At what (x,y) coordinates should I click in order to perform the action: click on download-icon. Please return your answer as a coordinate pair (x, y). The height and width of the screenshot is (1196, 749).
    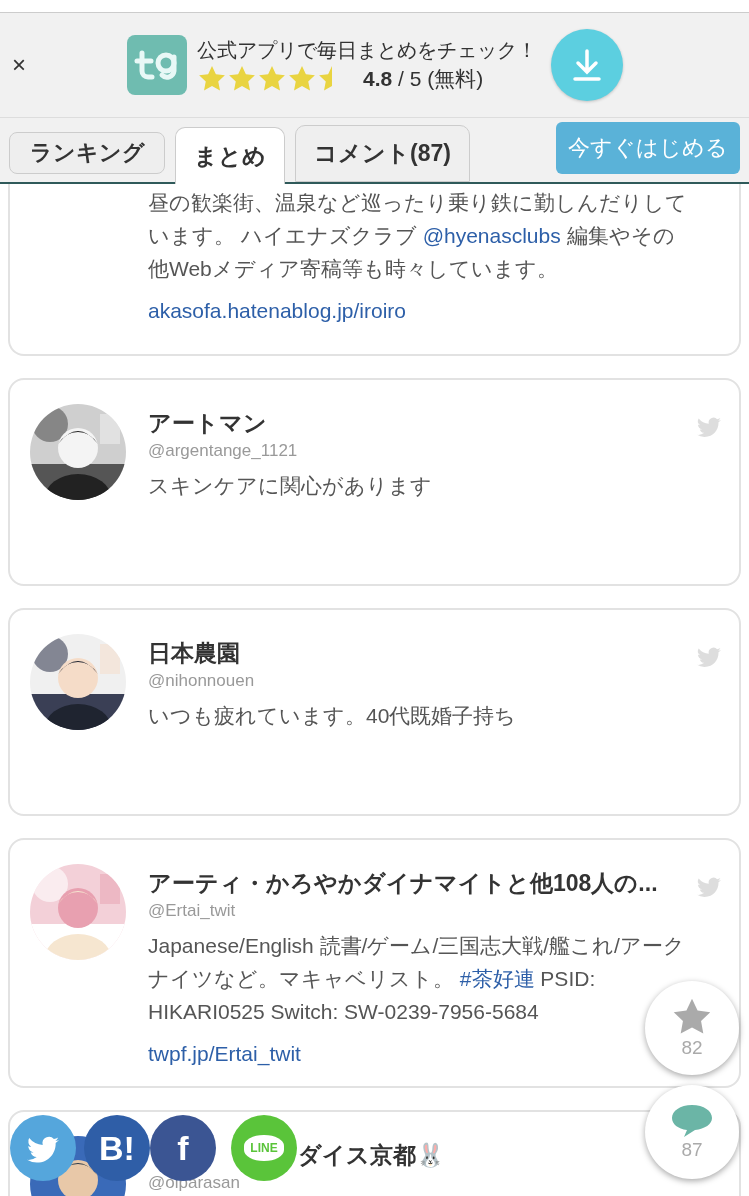
    Looking at the image, I should click on (587, 65).